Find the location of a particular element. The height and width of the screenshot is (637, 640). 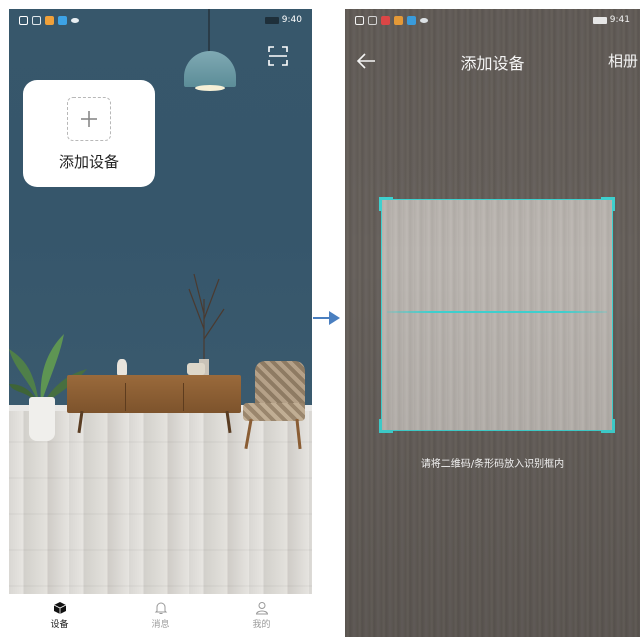

status-time-text: 9:40 is located at coordinates (291, 20).